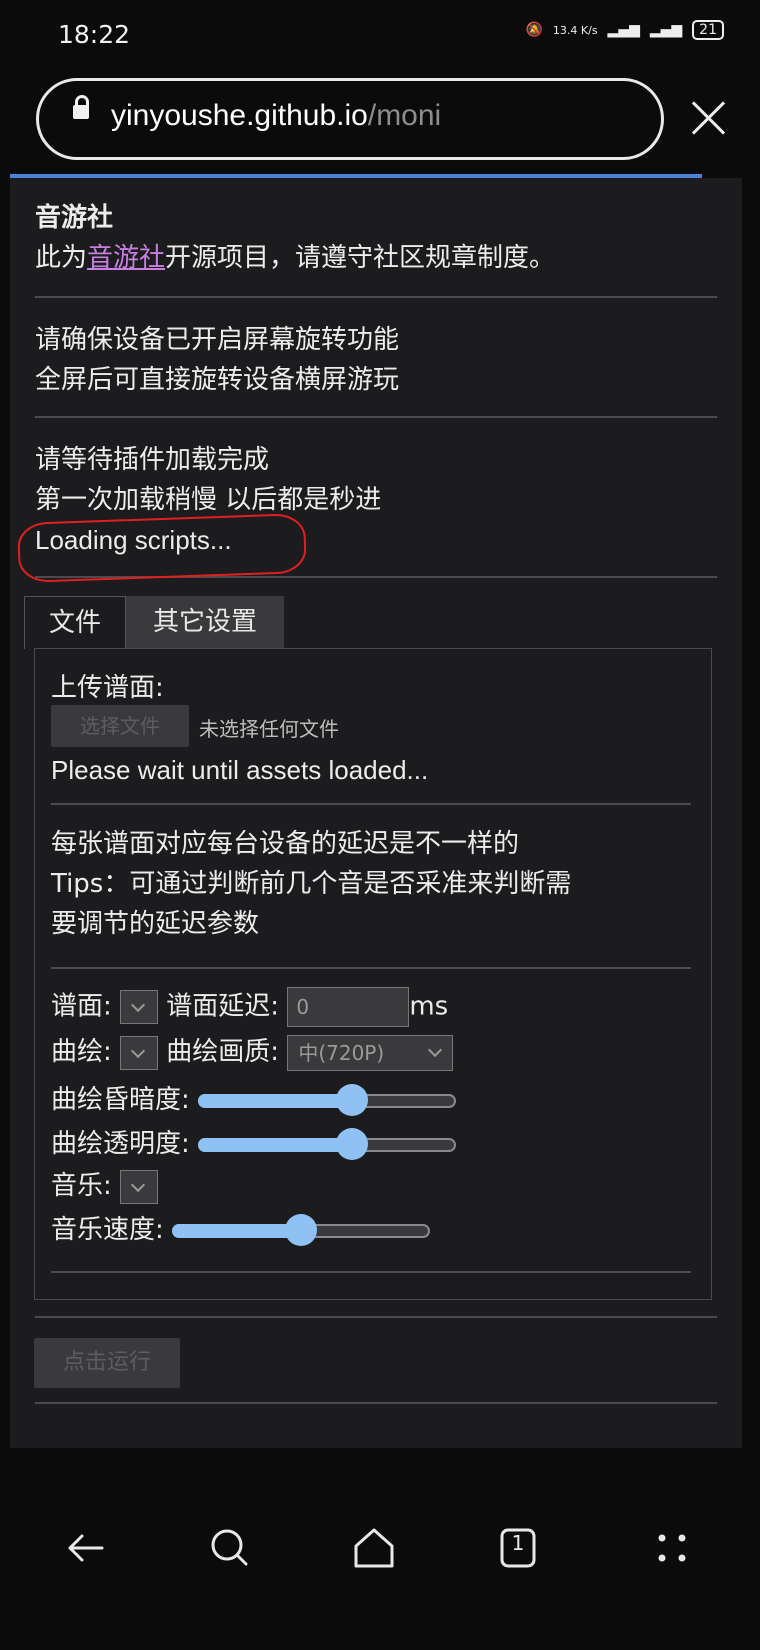 Image resolution: width=760 pixels, height=1650 pixels. Describe the element at coordinates (374, 1548) in the screenshot. I see `home-icon` at that location.